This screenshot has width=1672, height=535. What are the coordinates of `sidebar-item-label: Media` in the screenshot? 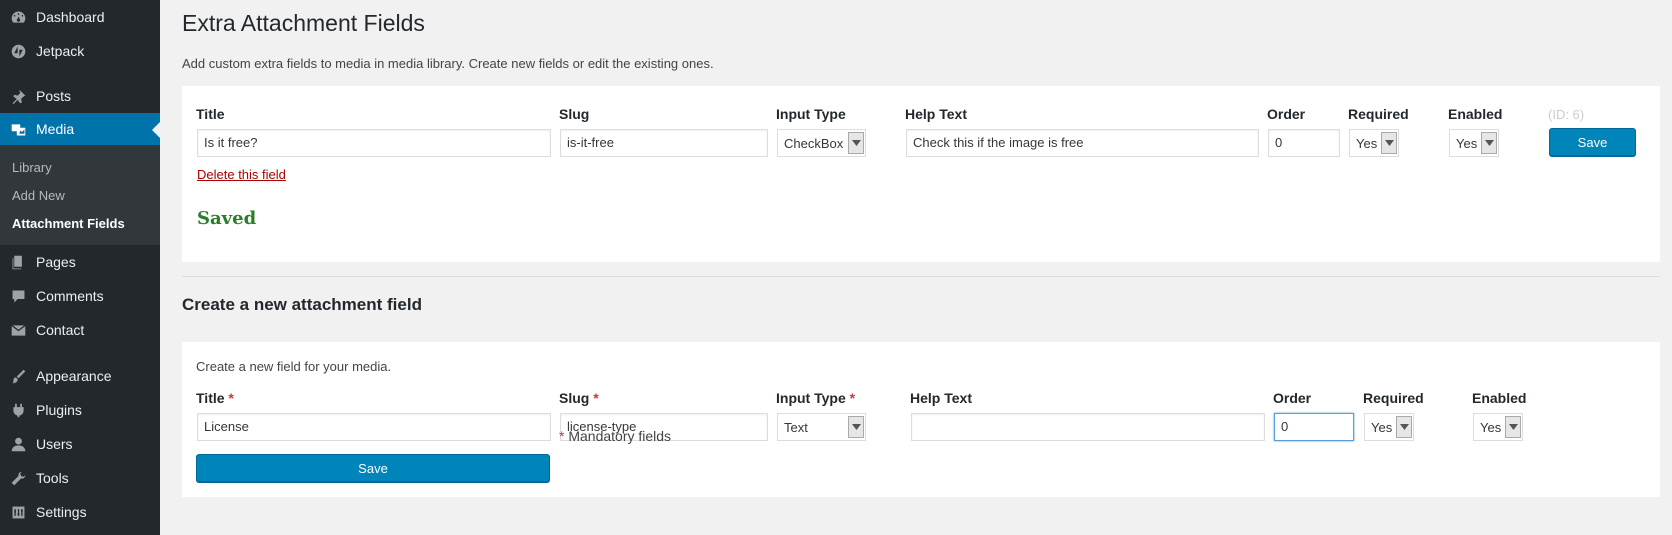 It's located at (55, 129).